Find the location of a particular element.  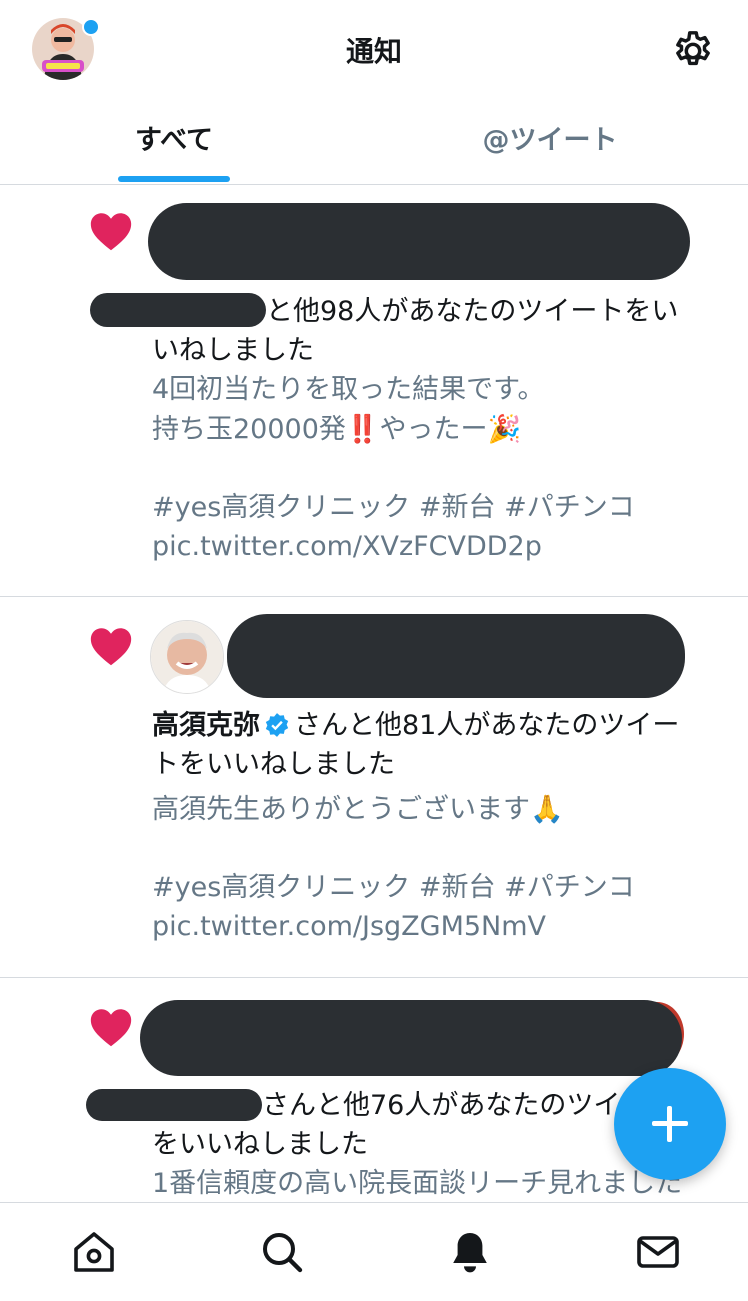

tweet-text: 持ち玉20000発‼️やったー🎉 is located at coordinates (337, 429).